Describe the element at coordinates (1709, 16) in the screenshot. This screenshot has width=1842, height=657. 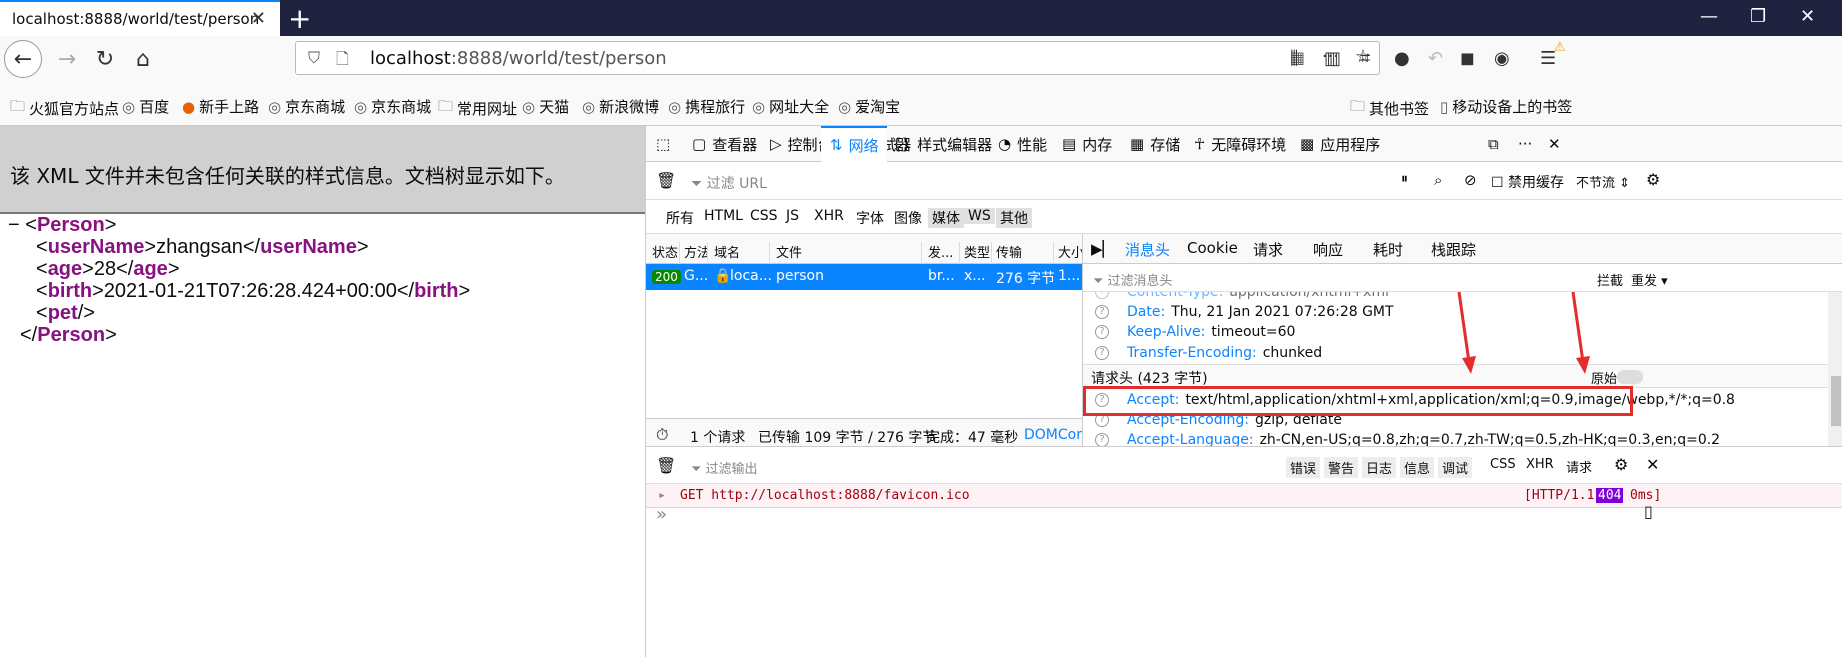
I see `minimize-icon: —` at that location.